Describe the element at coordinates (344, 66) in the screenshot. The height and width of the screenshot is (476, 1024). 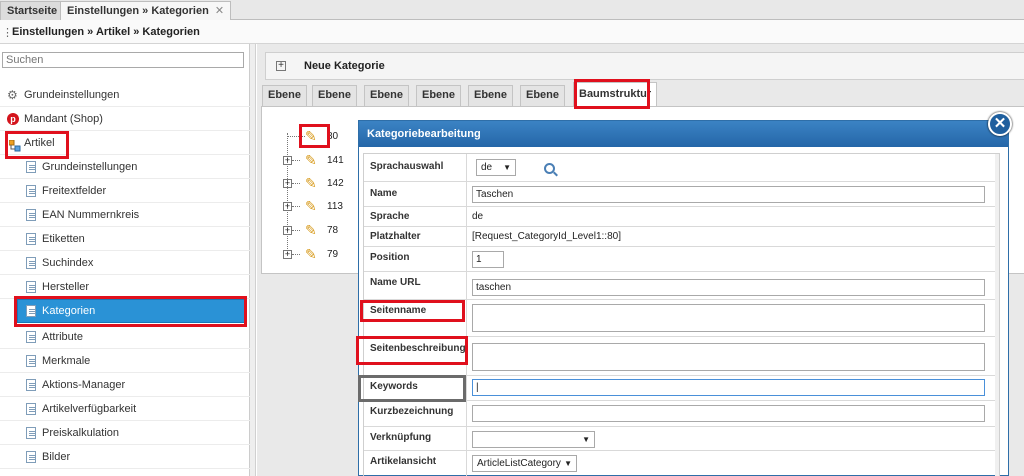
I see `new-category-button: Neue Kategorie` at that location.